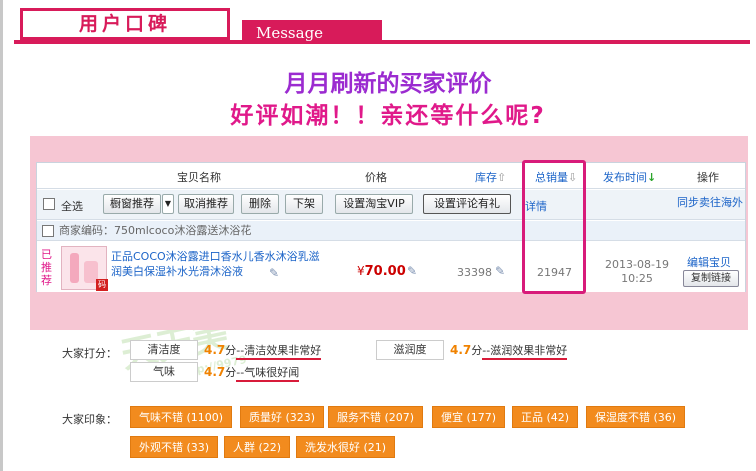 This screenshot has width=756, height=471. What do you see at coordinates (625, 177) in the screenshot?
I see `column-publish-time-label: 发布时间` at bounding box center [625, 177].